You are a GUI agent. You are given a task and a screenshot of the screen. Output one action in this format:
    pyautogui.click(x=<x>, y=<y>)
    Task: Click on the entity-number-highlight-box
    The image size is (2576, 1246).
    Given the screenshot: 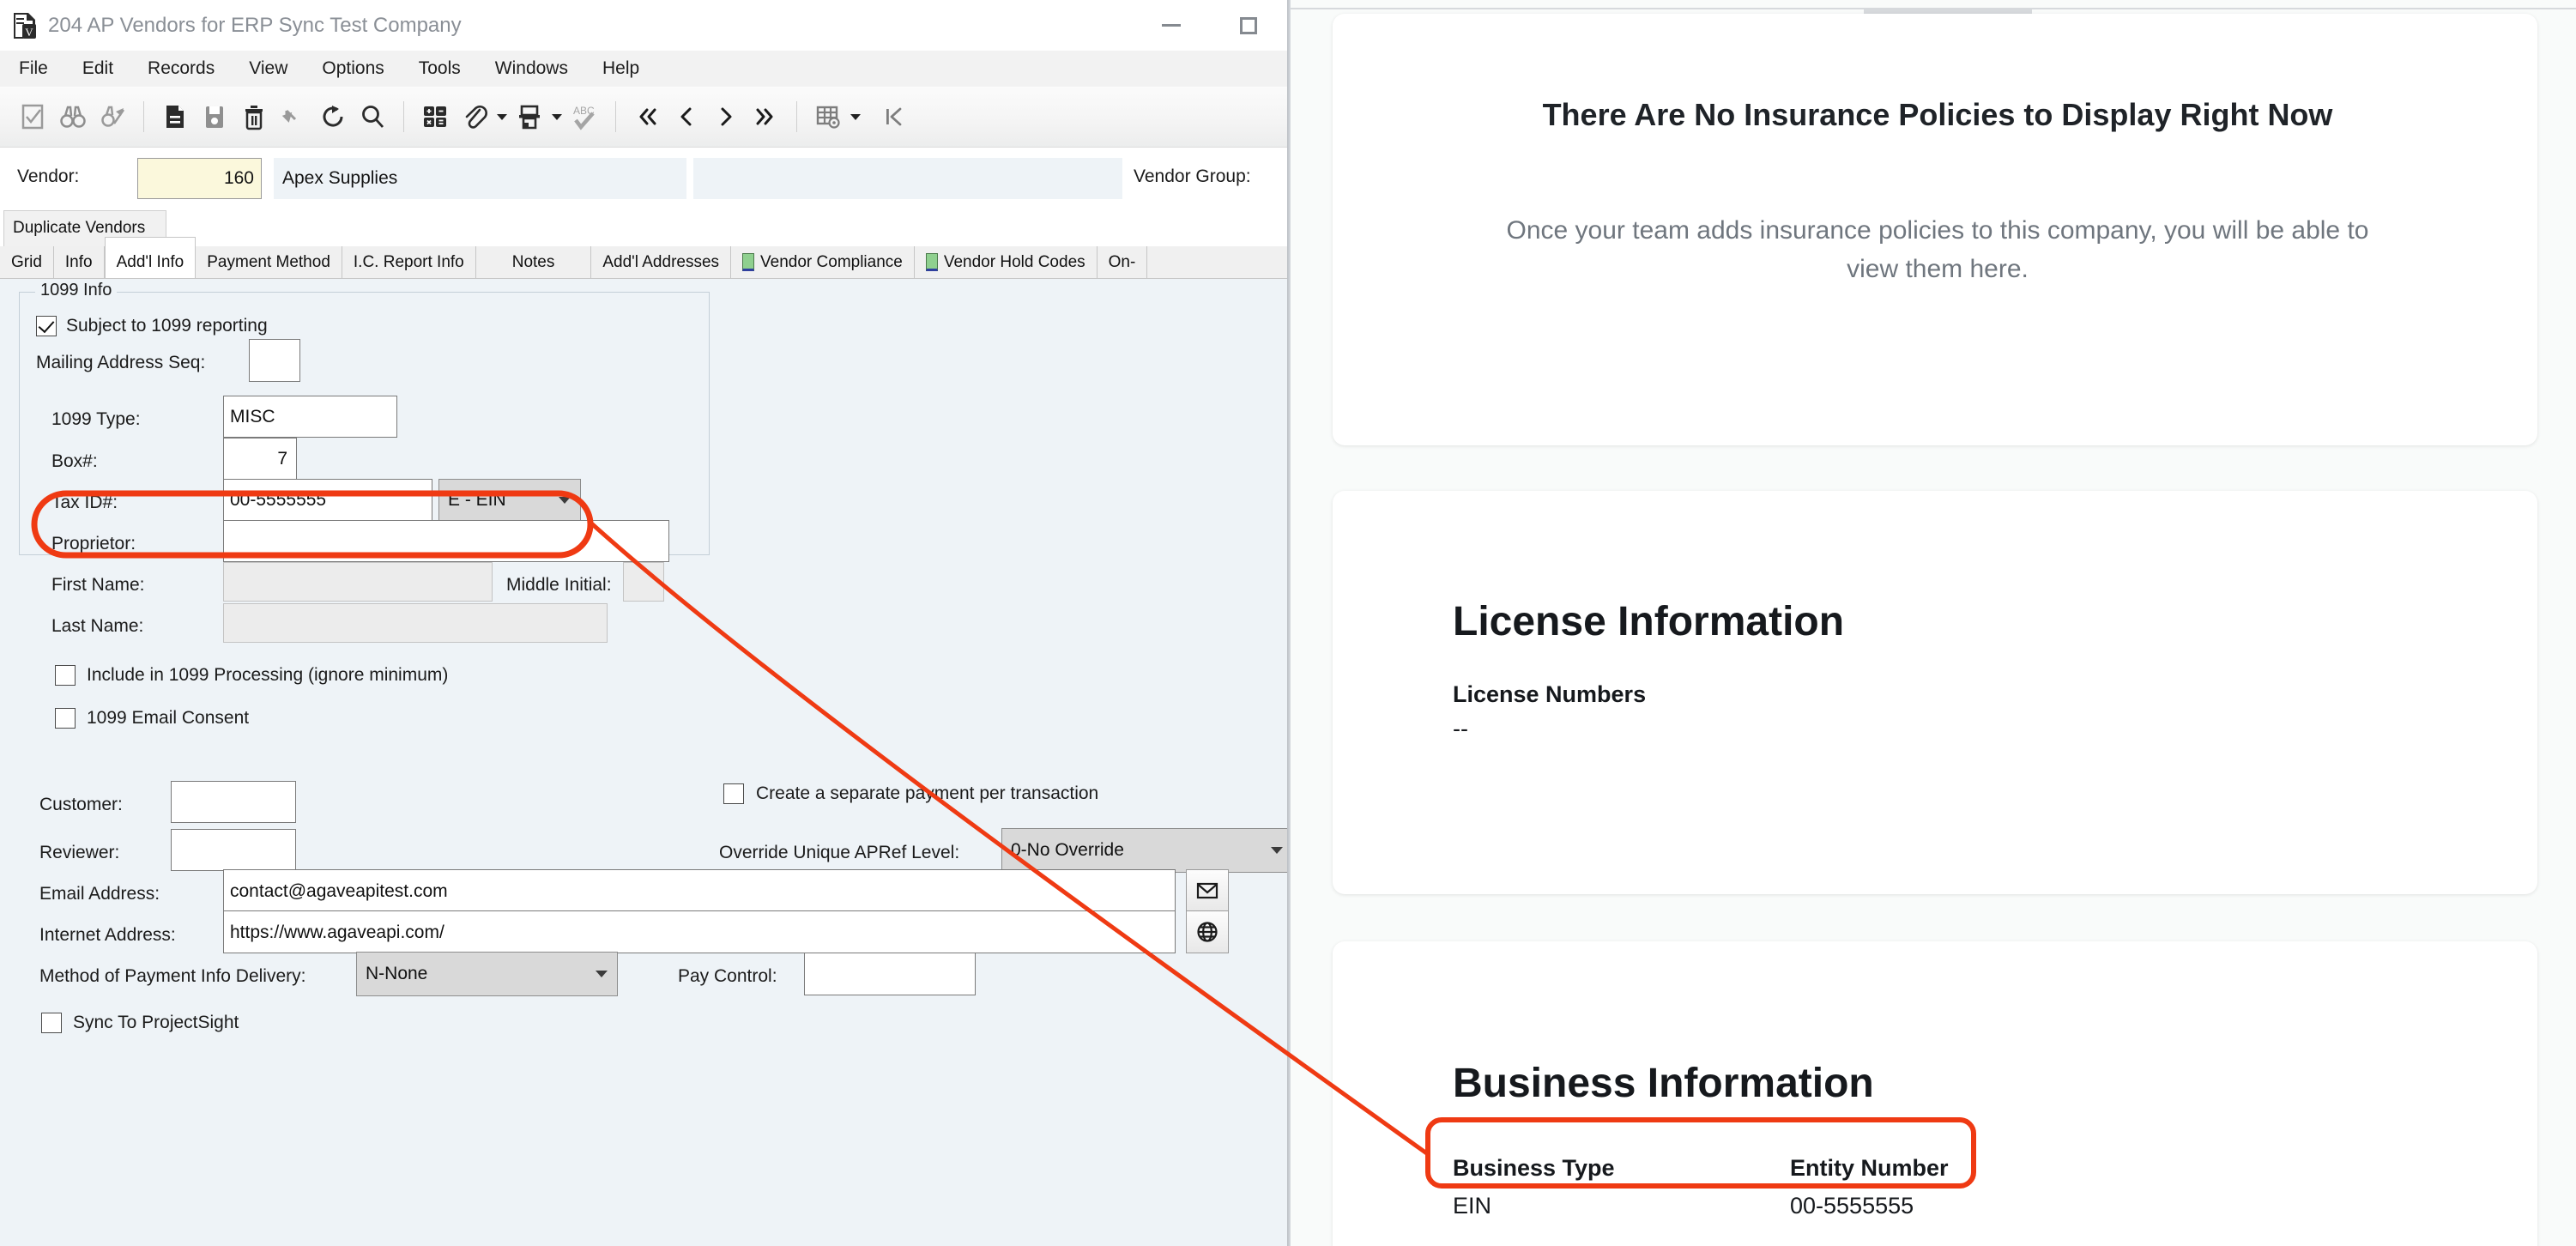 What is the action you would take?
    pyautogui.click(x=1700, y=1153)
    